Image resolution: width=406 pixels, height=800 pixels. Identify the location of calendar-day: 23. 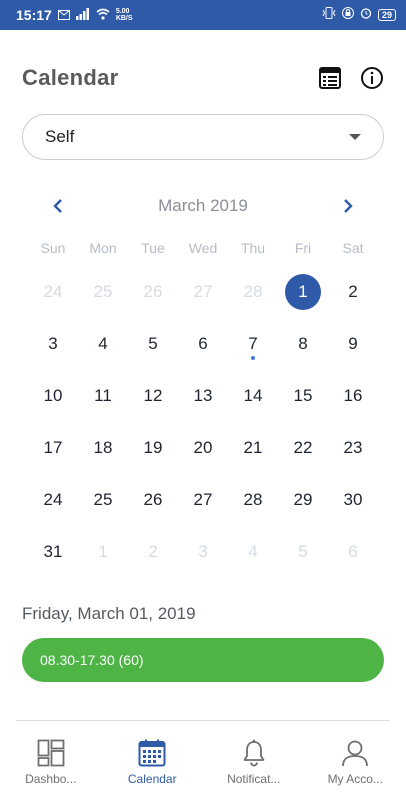
(353, 448).